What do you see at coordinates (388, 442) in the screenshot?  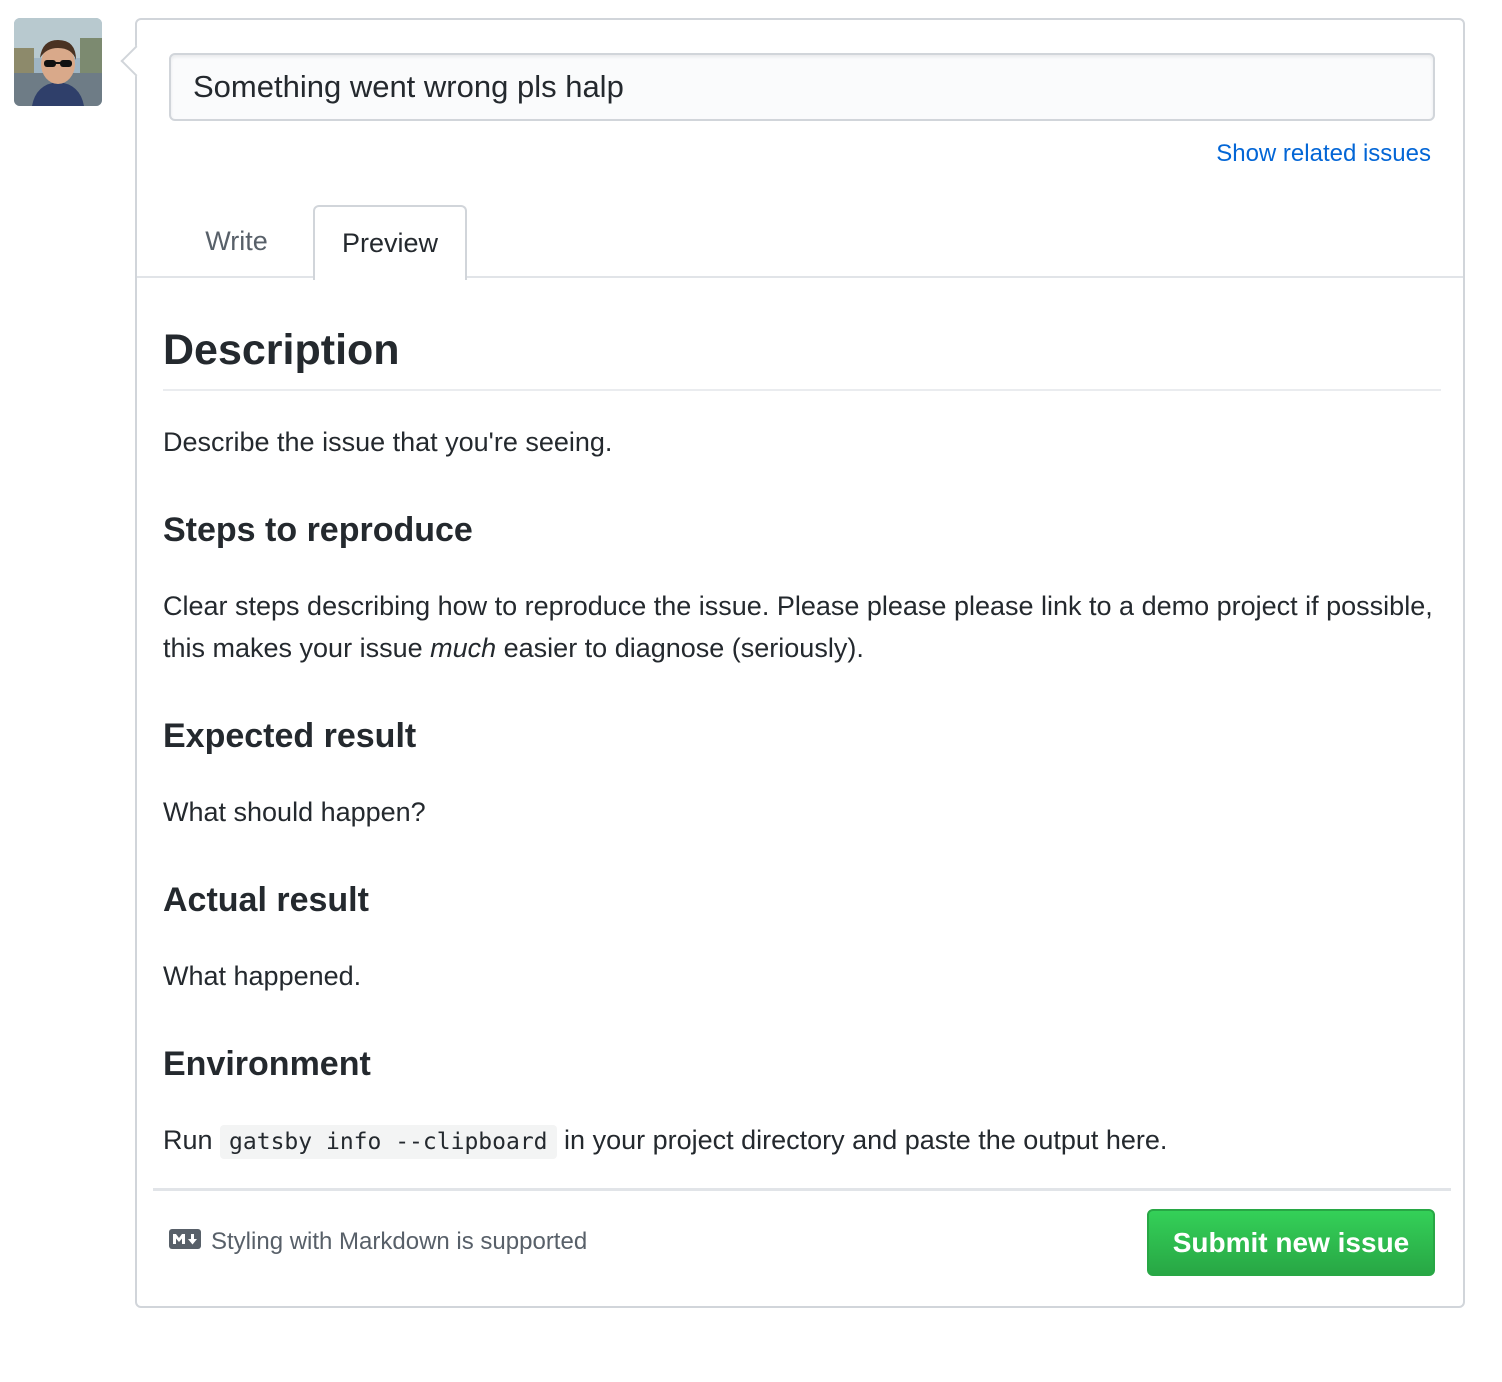 I see `description-text: Describe the issue that you're seeing.` at bounding box center [388, 442].